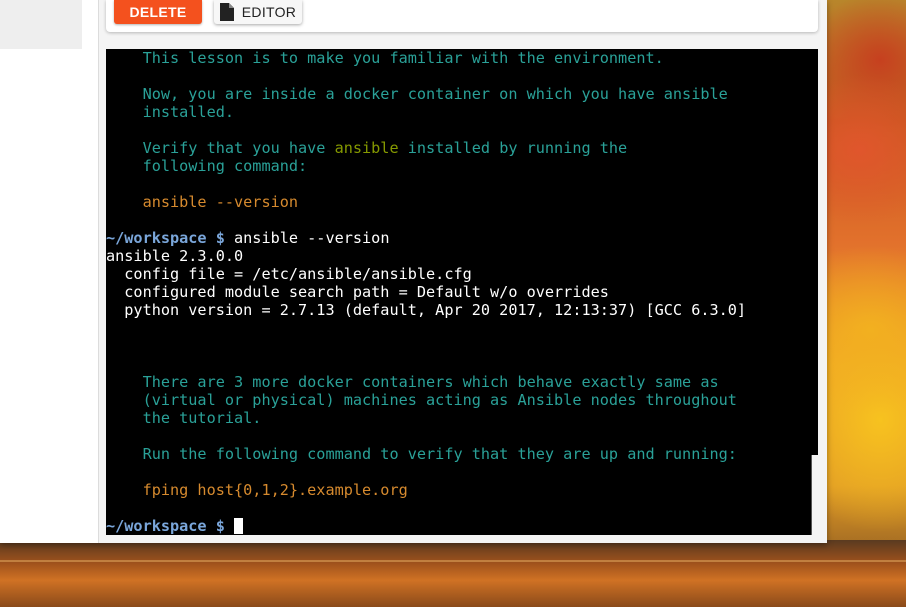  What do you see at coordinates (462, 490) in the screenshot?
I see `terminal-line: fping host{0,1,2}.example.org` at bounding box center [462, 490].